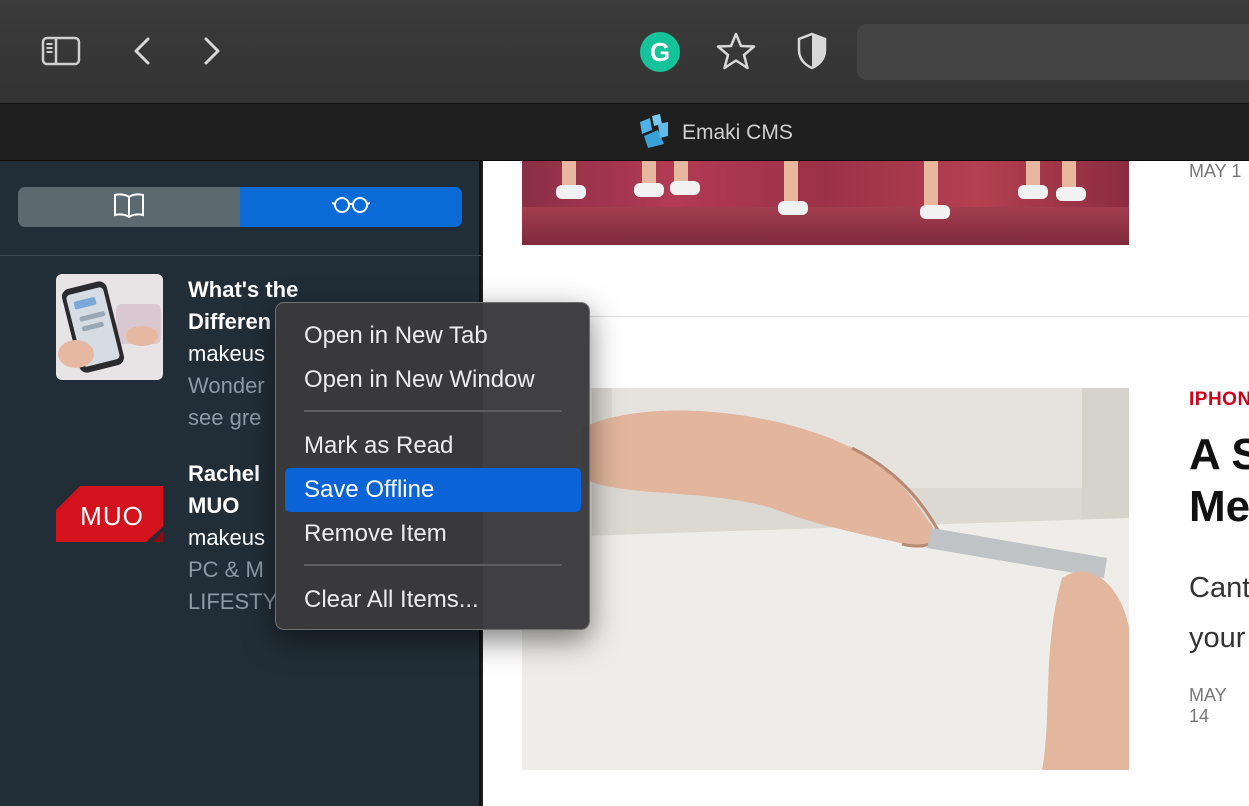 This screenshot has height=806, width=1249. I want to click on article-date: MAY 14, so click(1208, 705).